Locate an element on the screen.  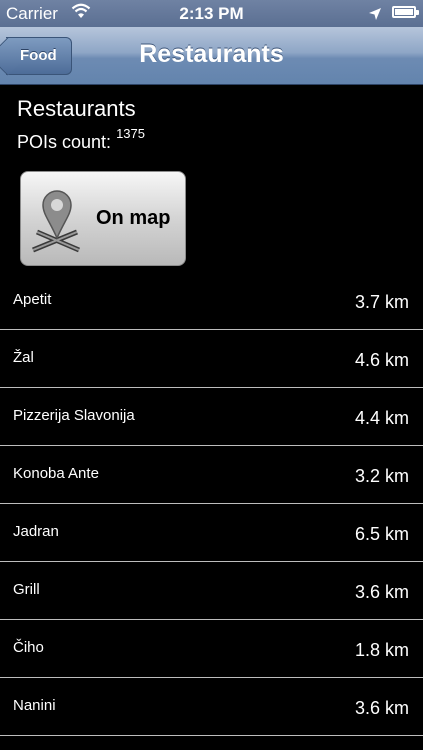
list-item: Nanini 3.6 km is located at coordinates (211, 707).